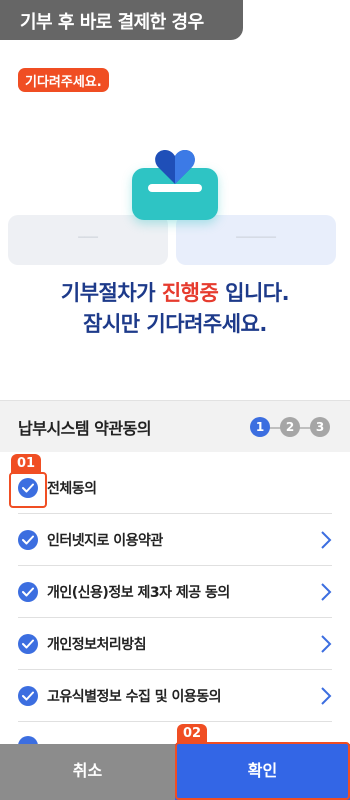 Image resolution: width=350 pixels, height=800 pixels. Describe the element at coordinates (63, 80) in the screenshot. I see `wait-badge: 기다려주세요.` at that location.